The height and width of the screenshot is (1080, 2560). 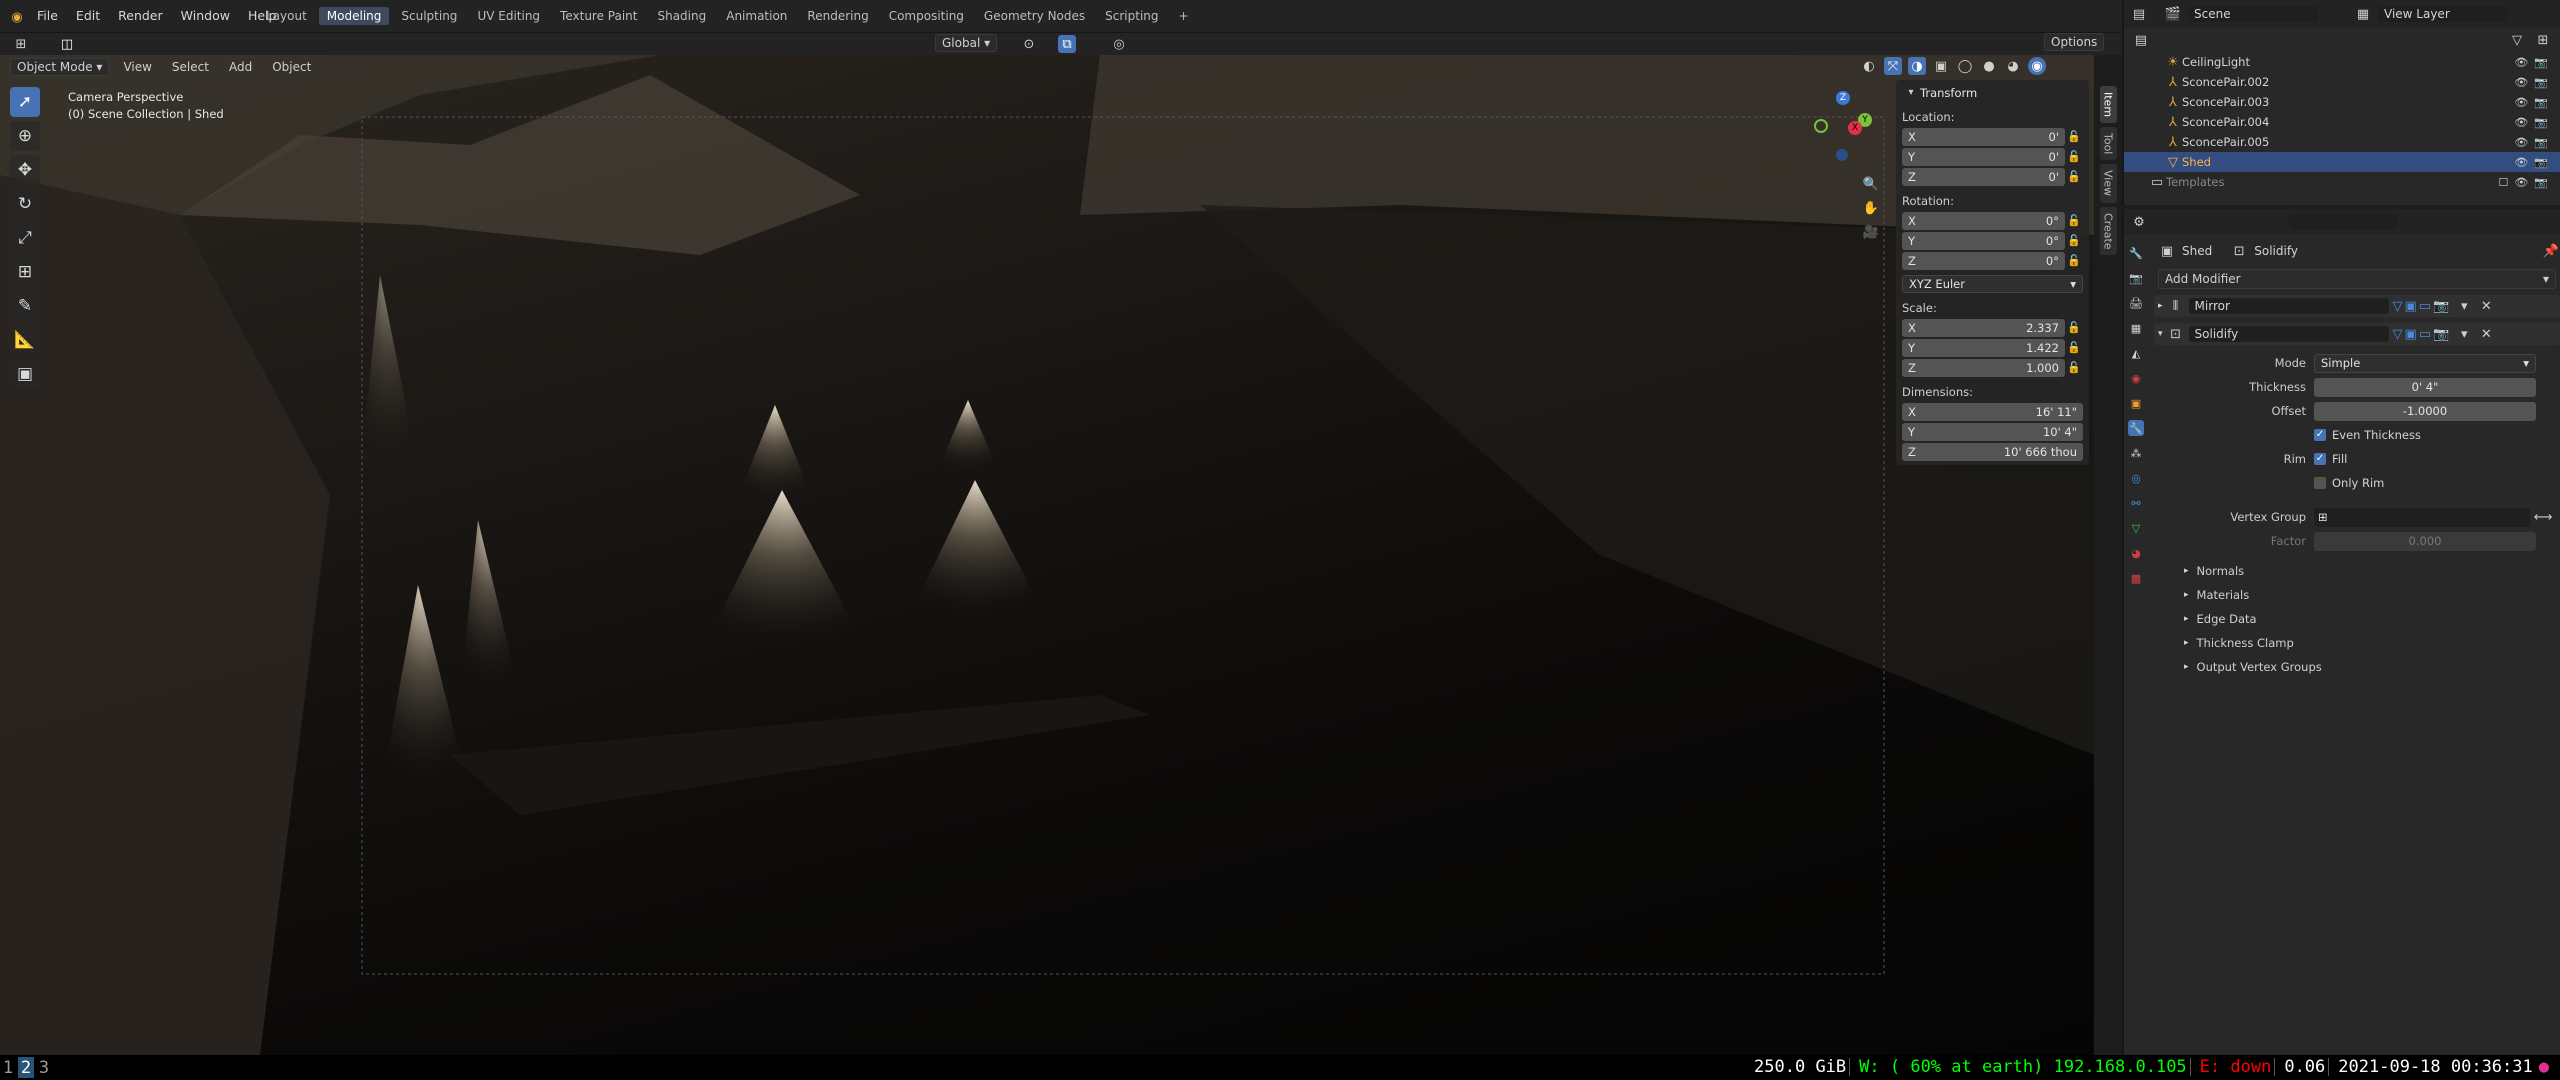 I want to click on filter-icon: ▽, so click(x=2517, y=40).